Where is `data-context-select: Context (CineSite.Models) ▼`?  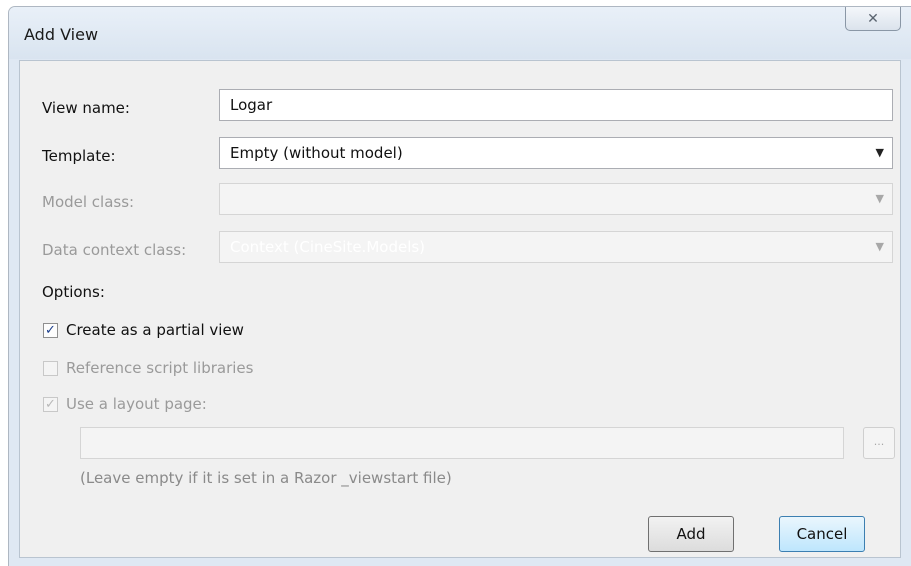
data-context-select: Context (CineSite.Models) ▼ is located at coordinates (556, 247).